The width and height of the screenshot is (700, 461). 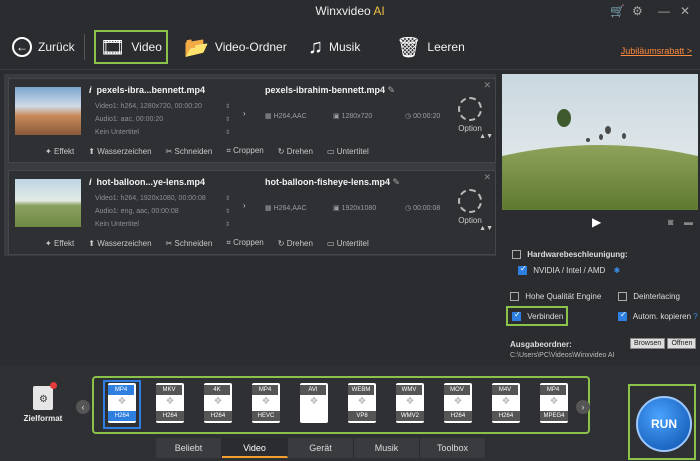 What do you see at coordinates (334, 47) in the screenshot?
I see `add-music-button: ♫ Musik` at bounding box center [334, 47].